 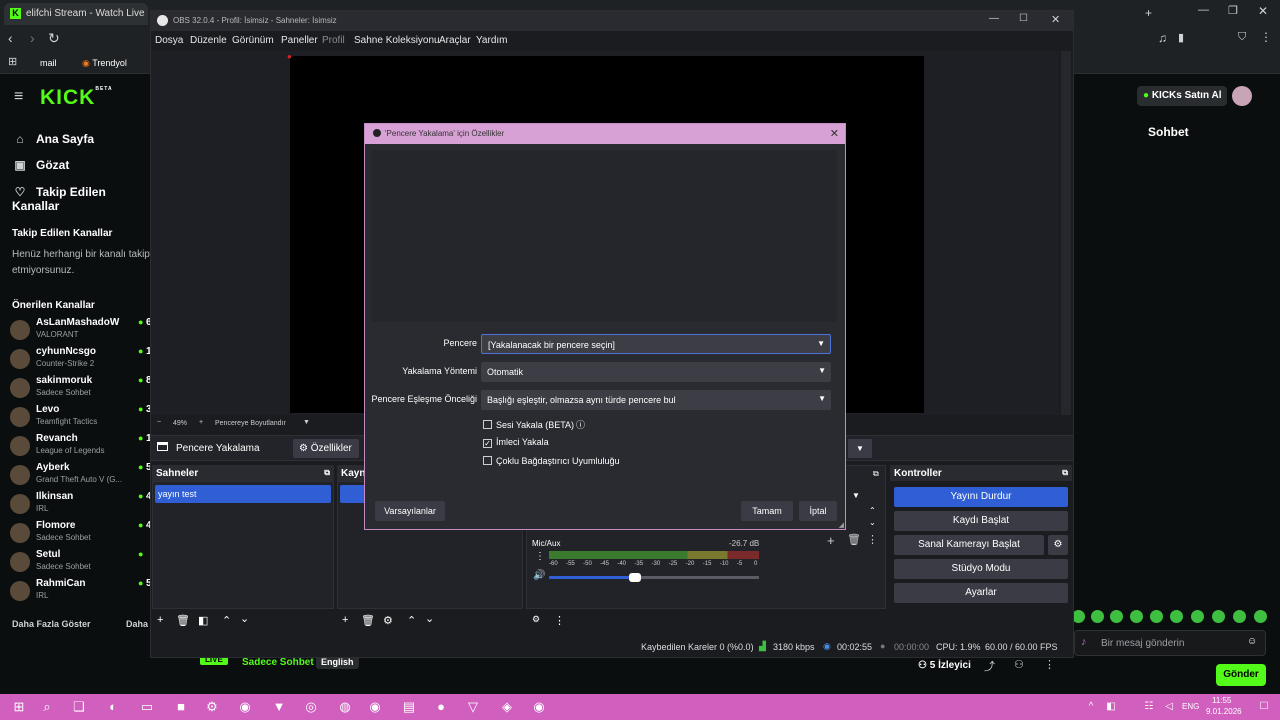 I want to click on bookmark-trendyol: ◉ Trendyol, so click(x=104, y=63).